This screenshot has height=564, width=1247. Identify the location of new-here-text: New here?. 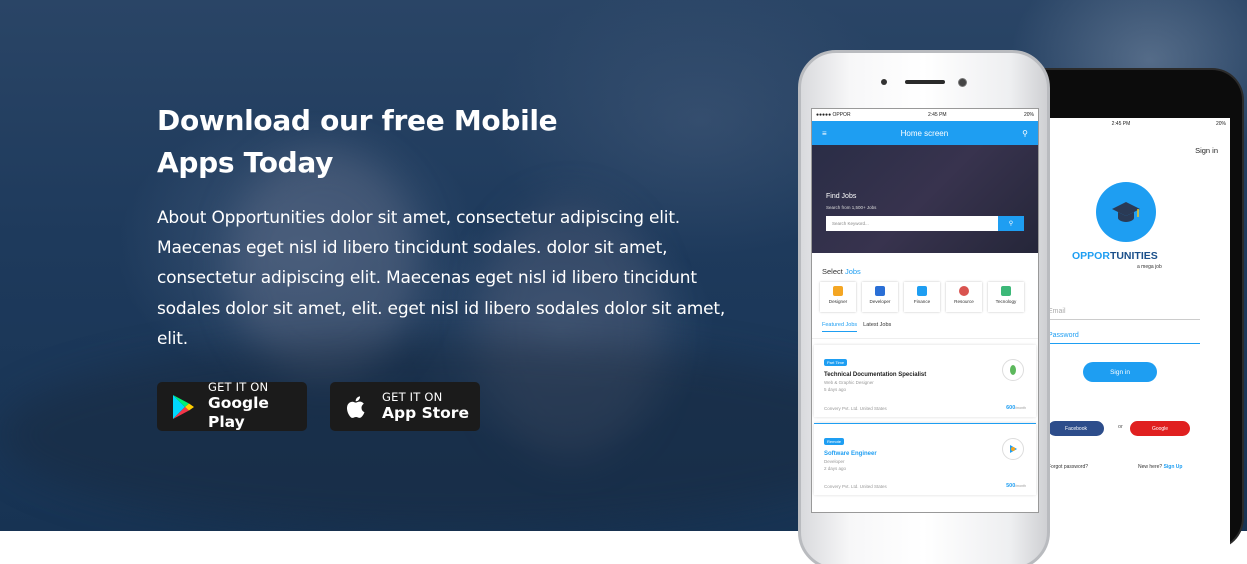
(1150, 467).